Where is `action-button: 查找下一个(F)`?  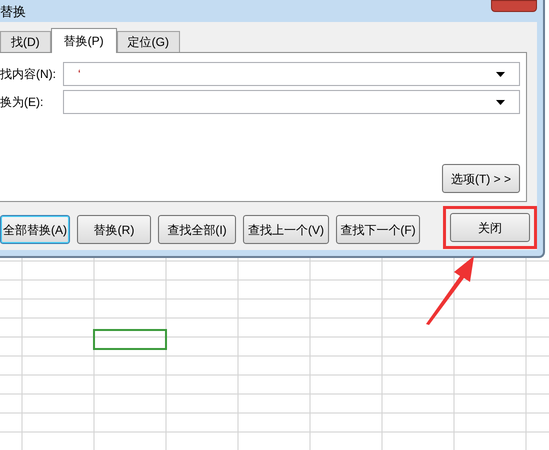 action-button: 查找下一个(F) is located at coordinates (378, 229).